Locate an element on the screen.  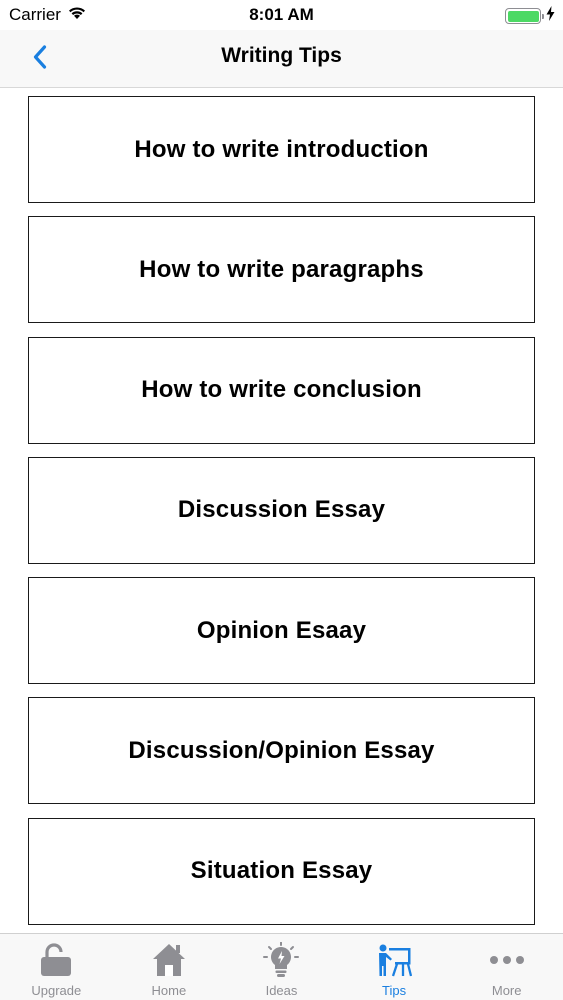
tab-home: Home is located at coordinates (169, 967).